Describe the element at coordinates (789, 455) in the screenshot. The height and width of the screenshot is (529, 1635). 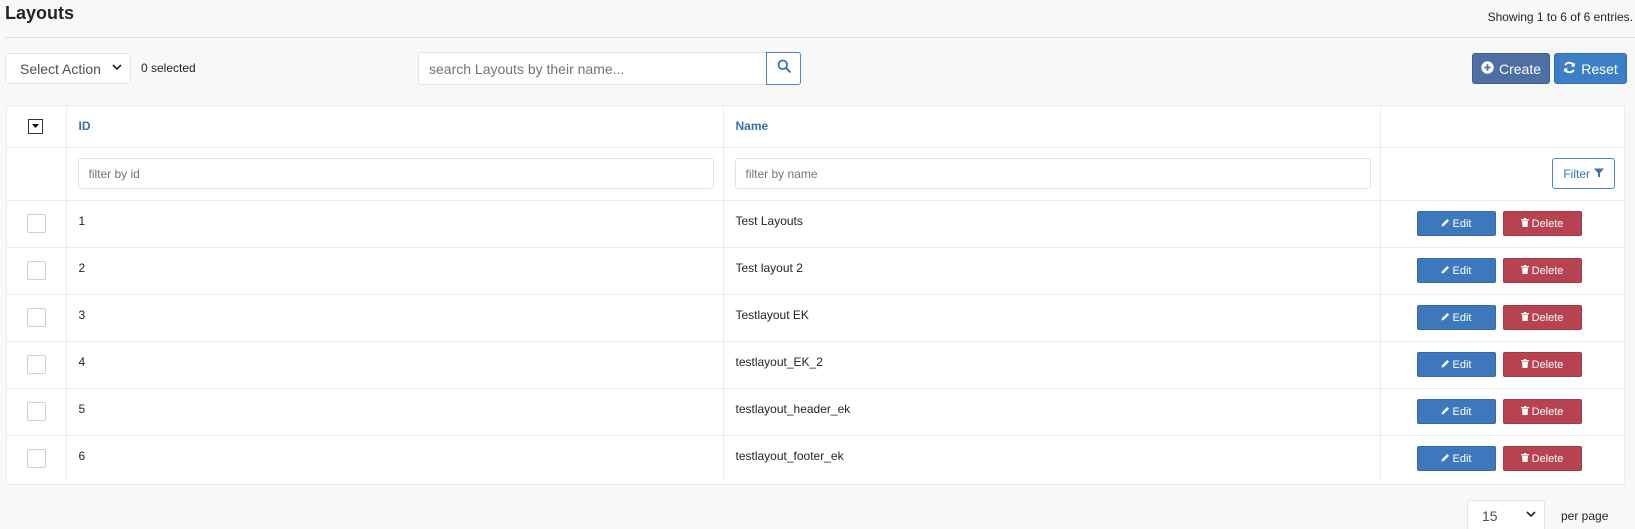
I see `row-name: testlayout_footer_ek` at that location.